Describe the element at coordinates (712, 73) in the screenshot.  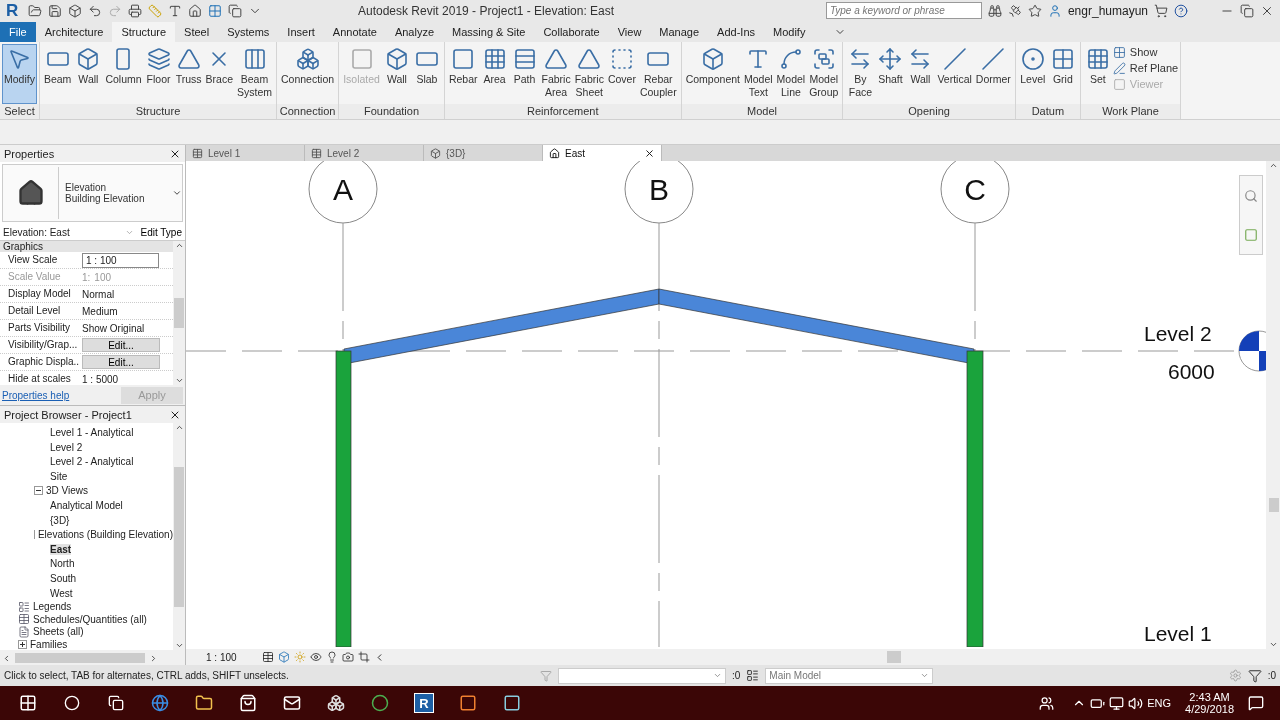
I see `ribbon-tool: Component` at that location.